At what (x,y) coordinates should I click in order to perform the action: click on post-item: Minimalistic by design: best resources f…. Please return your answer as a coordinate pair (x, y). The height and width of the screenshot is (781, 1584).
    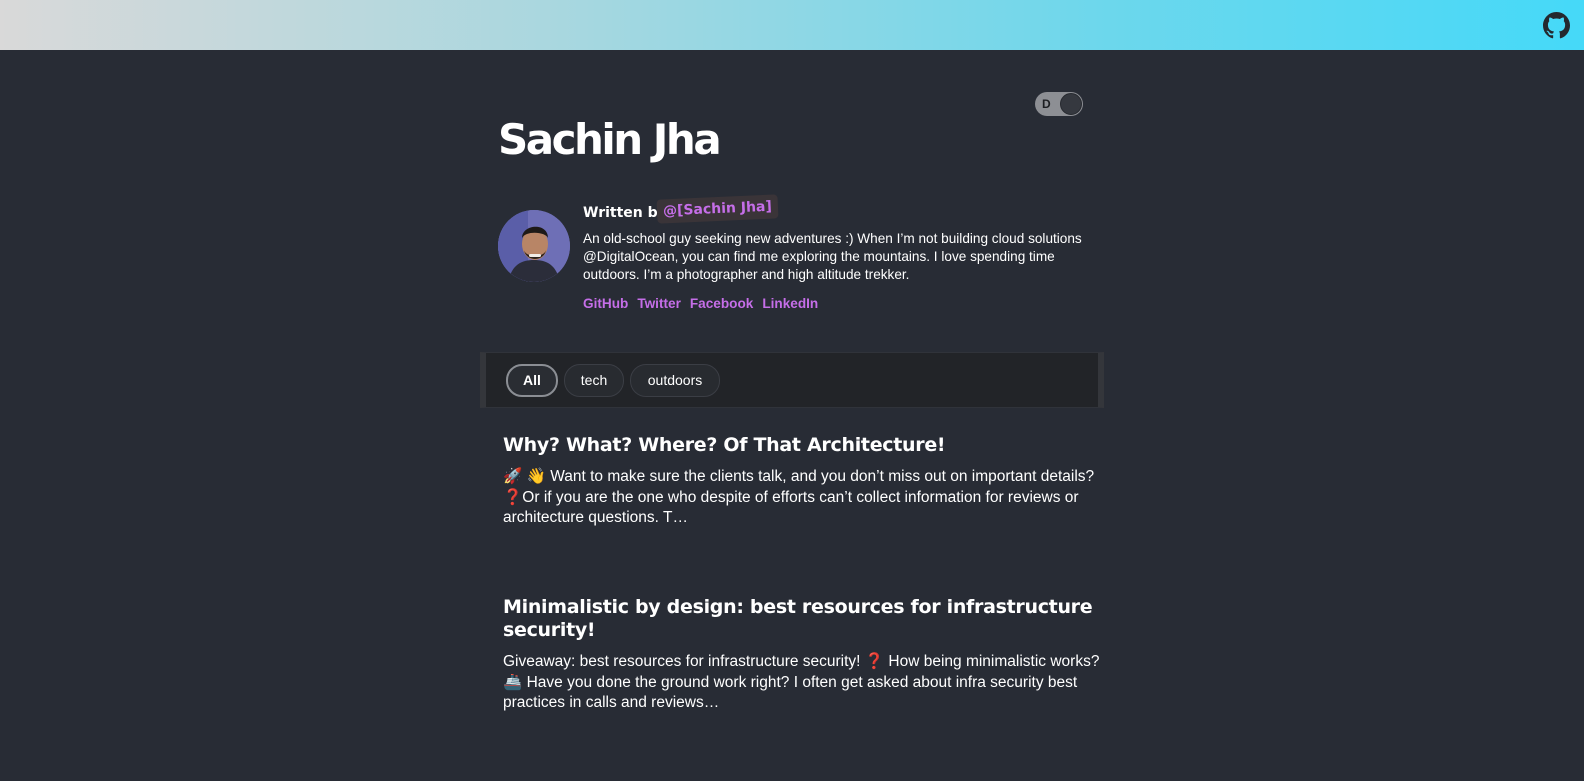
    Looking at the image, I should click on (803, 655).